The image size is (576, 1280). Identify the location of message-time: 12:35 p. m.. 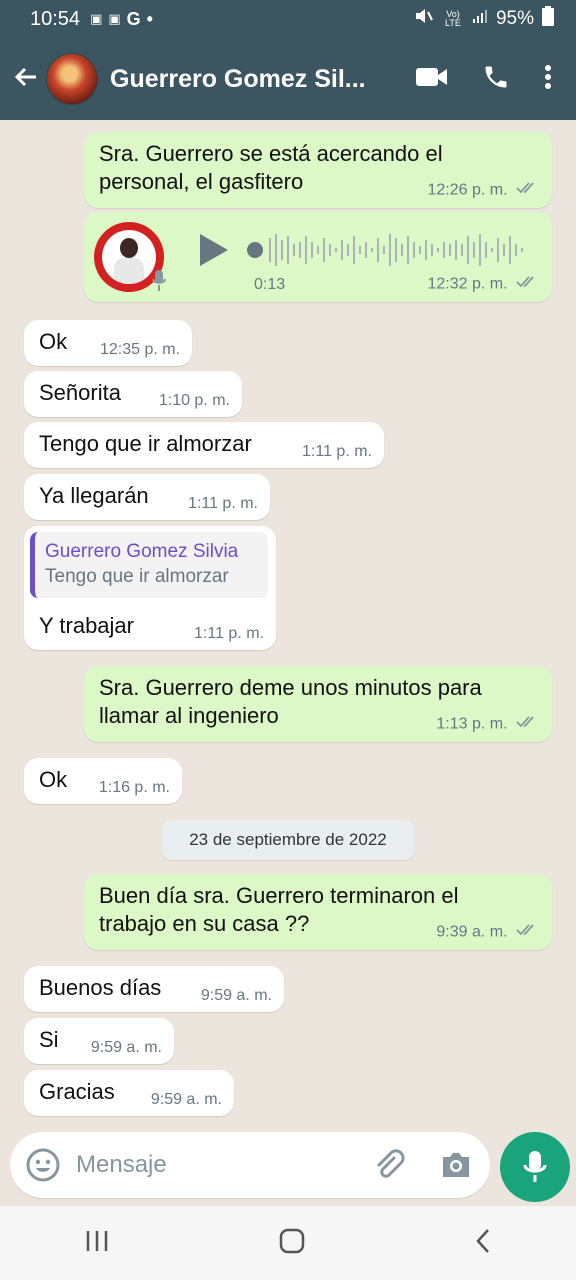
(139, 349).